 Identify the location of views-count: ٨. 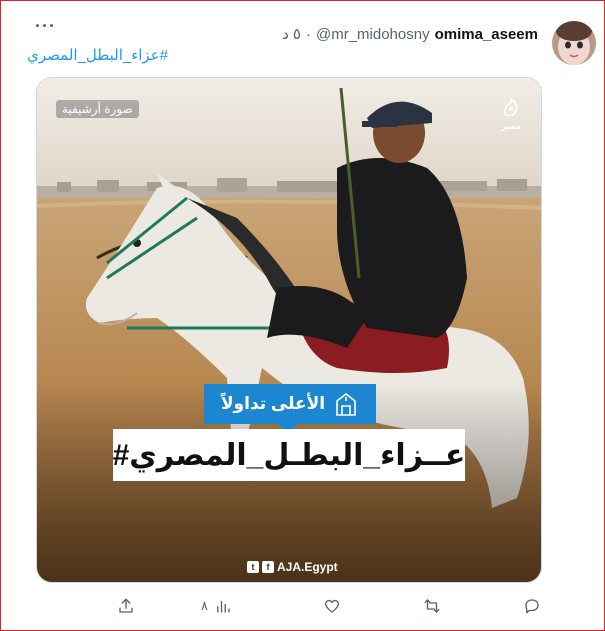
(204, 605).